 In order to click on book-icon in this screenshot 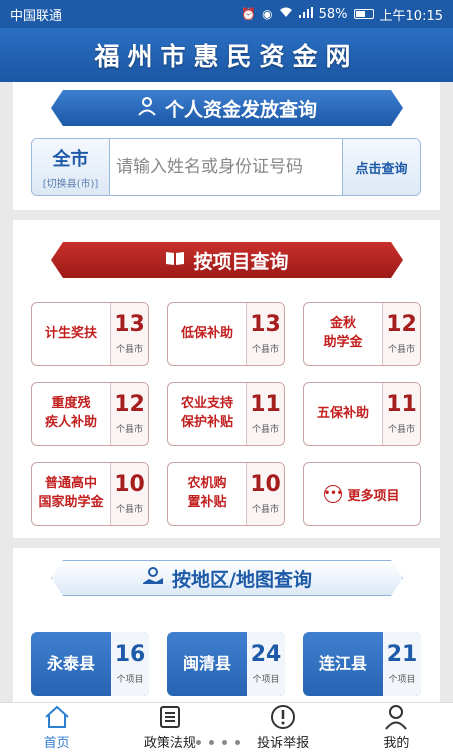, I will do `click(175, 260)`.